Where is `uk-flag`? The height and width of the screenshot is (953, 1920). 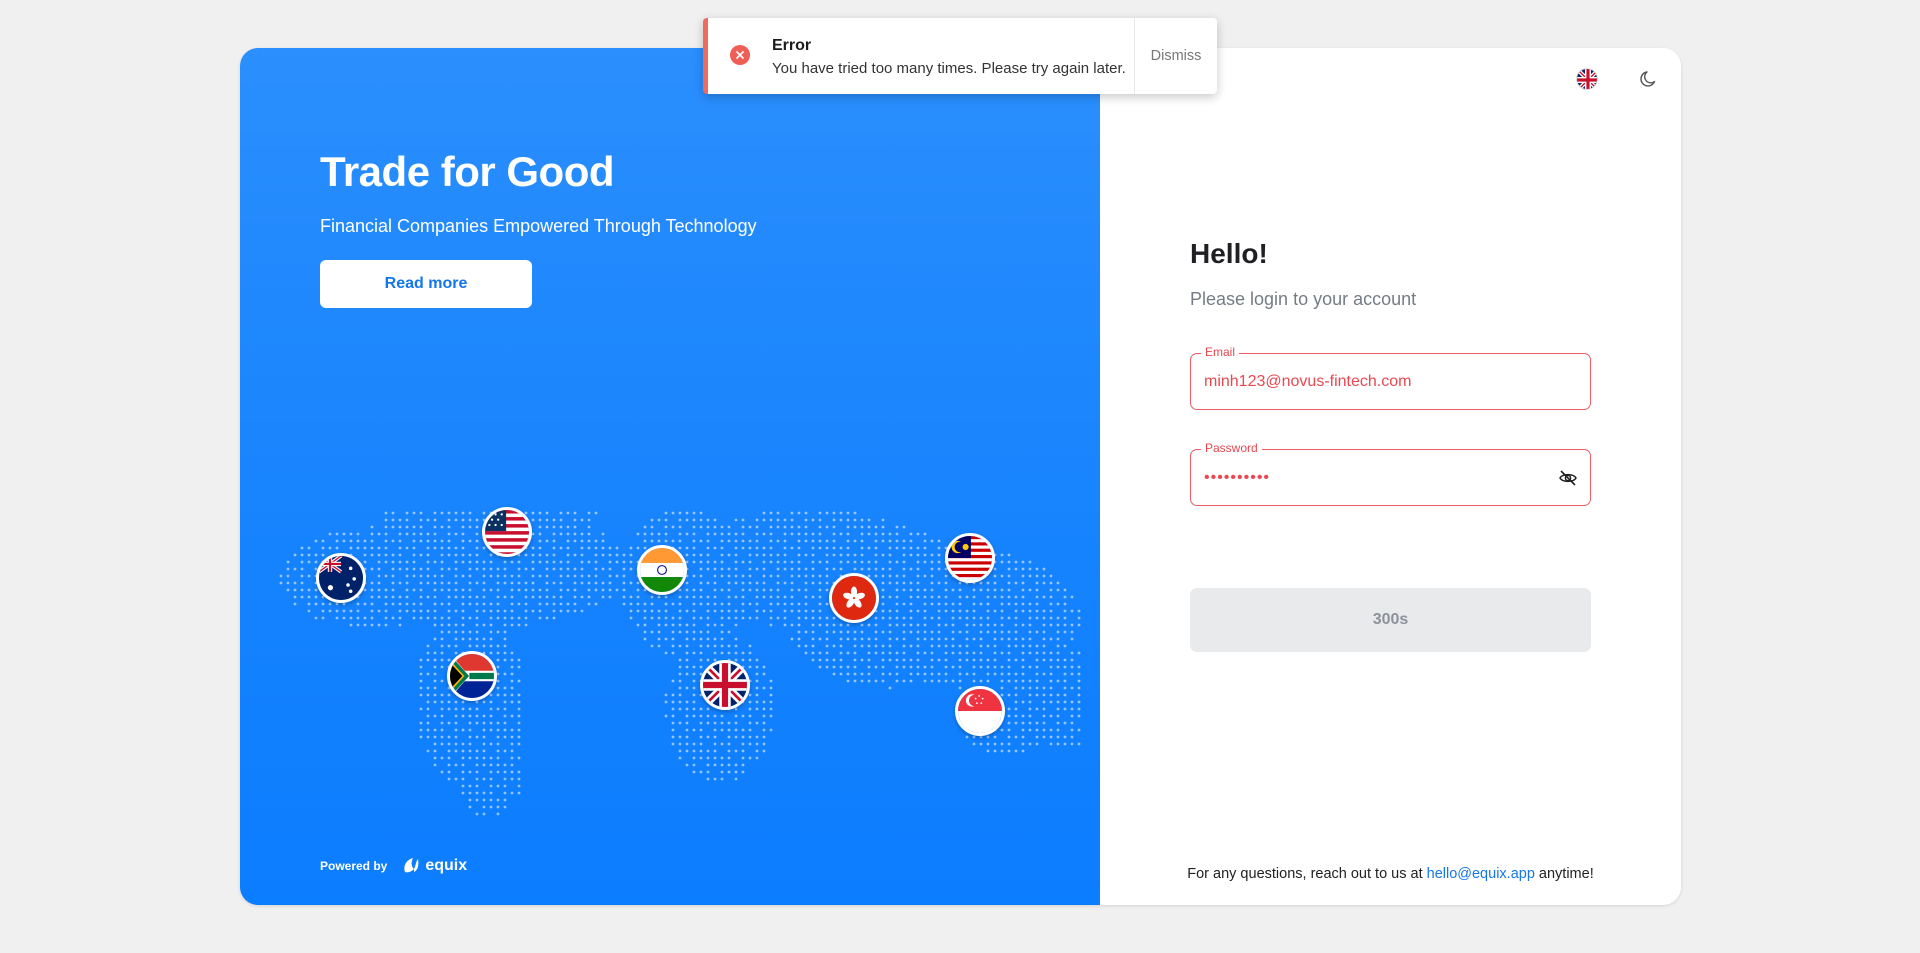 uk-flag is located at coordinates (725, 685).